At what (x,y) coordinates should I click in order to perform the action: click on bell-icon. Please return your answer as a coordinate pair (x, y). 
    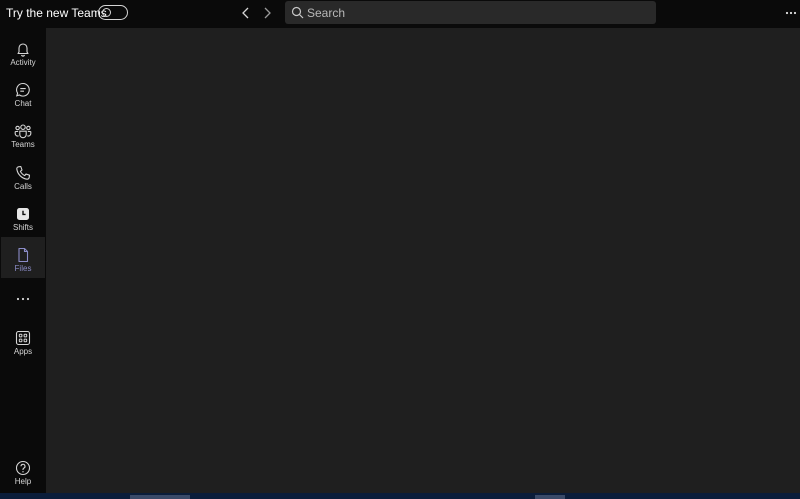
    Looking at the image, I should click on (23, 49).